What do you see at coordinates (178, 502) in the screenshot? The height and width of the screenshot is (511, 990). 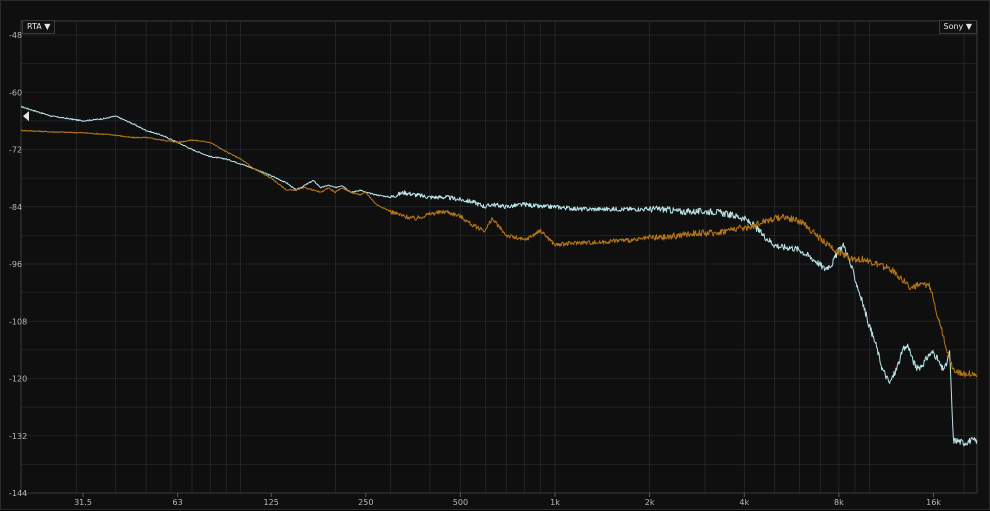 I see `x-tick-label: 63` at bounding box center [178, 502].